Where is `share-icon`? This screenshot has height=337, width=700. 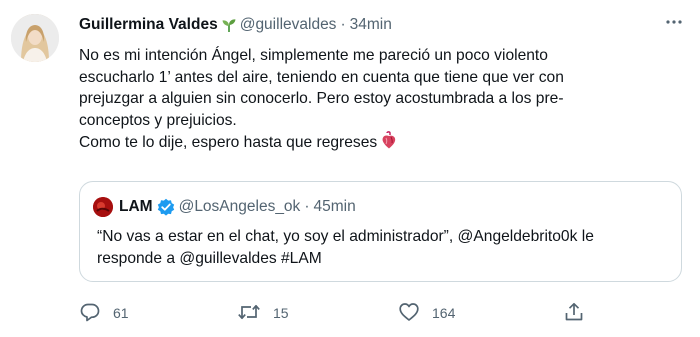
share-icon is located at coordinates (574, 313).